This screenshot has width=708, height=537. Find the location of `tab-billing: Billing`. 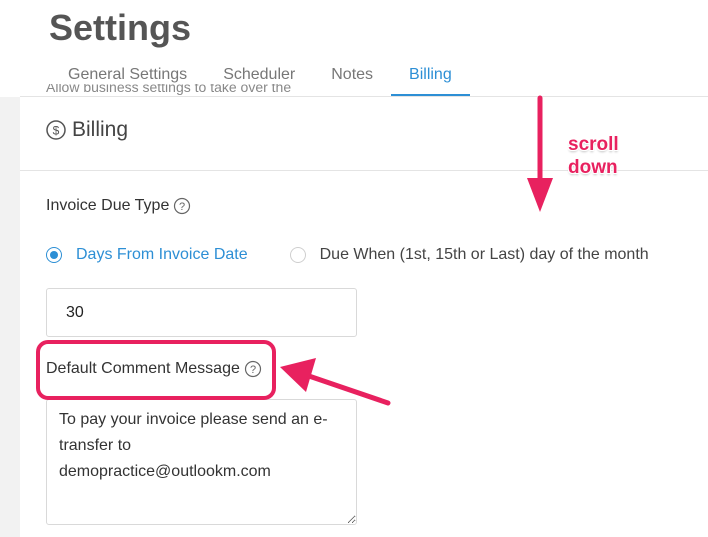

tab-billing: Billing is located at coordinates (430, 78).